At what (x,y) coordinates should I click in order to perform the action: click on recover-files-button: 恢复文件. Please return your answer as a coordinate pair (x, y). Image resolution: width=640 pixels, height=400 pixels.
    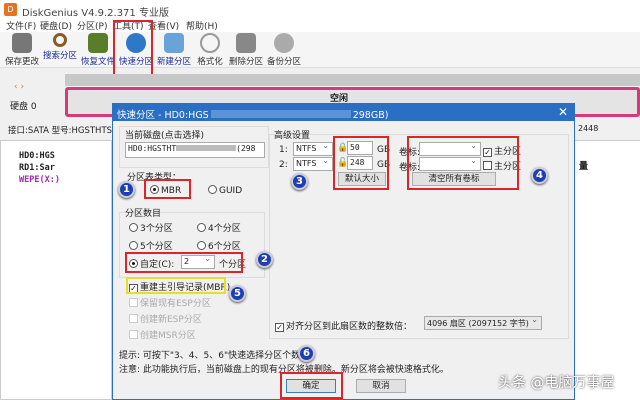
    Looking at the image, I should click on (98, 50).